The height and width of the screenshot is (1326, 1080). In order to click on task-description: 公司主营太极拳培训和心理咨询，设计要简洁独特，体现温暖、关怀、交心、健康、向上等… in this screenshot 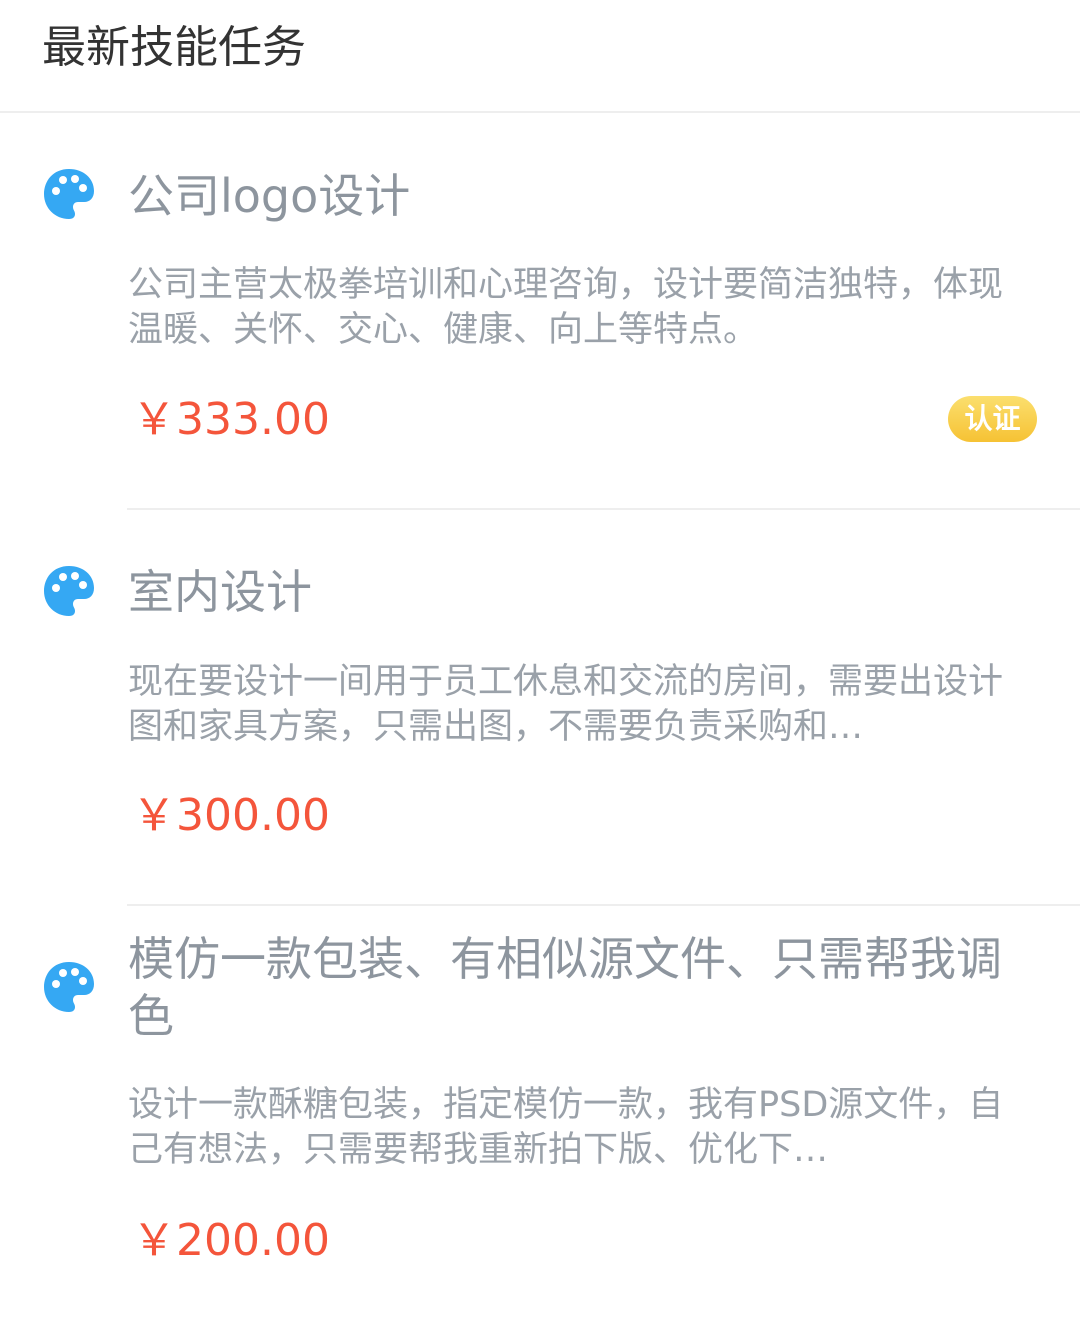, I will do `click(566, 307)`.